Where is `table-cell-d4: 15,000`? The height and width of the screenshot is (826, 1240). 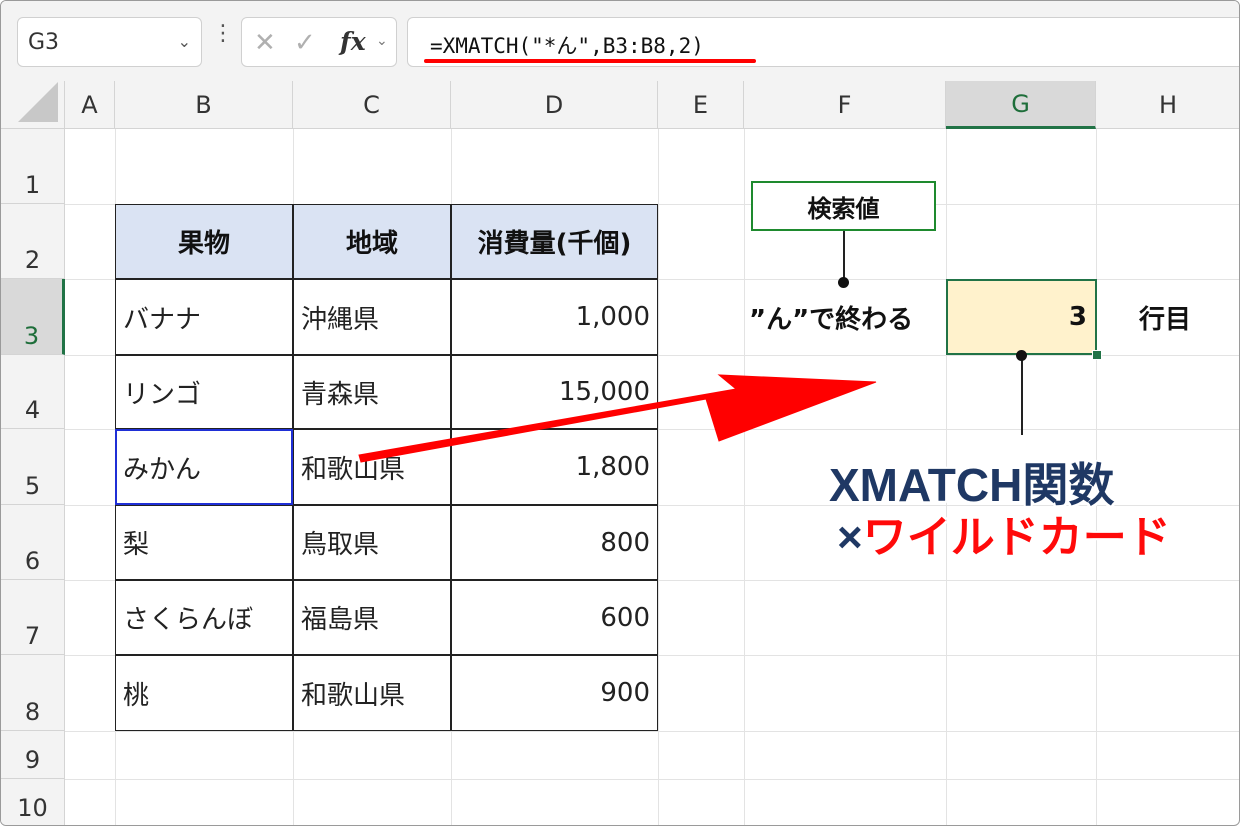
table-cell-d4: 15,000 is located at coordinates (554, 392).